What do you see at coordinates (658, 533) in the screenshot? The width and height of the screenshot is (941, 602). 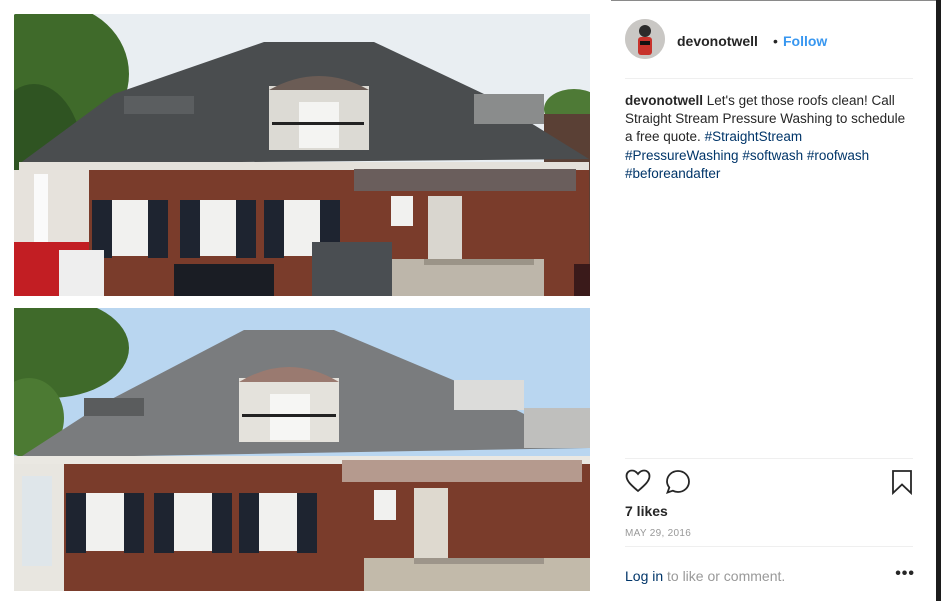 I see `post-date: MAY 29, 2016` at bounding box center [658, 533].